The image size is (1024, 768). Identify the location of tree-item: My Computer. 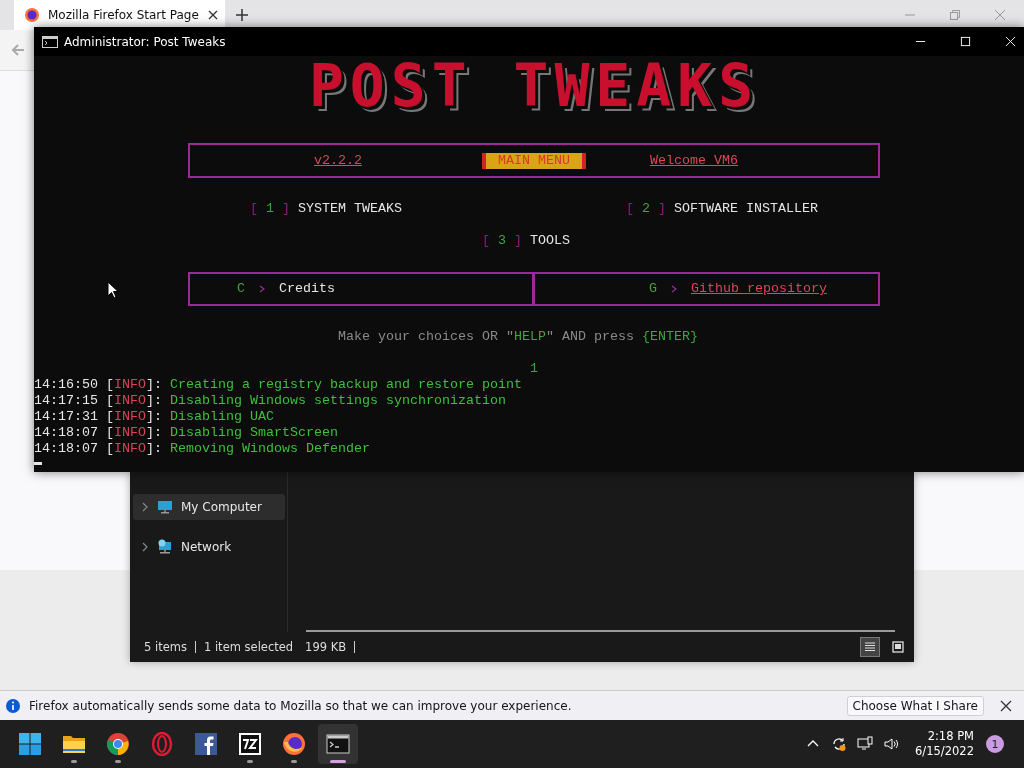
(209, 507).